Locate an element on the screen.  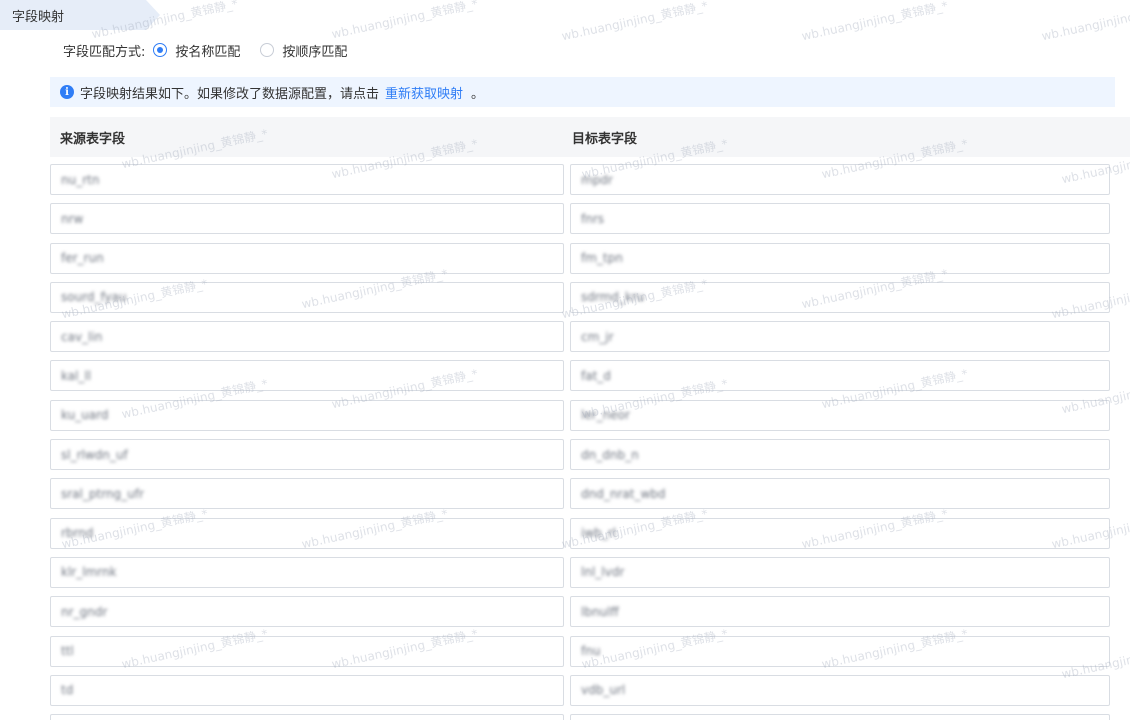
mapping-row: fer_run fm_tpn is located at coordinates (590, 262).